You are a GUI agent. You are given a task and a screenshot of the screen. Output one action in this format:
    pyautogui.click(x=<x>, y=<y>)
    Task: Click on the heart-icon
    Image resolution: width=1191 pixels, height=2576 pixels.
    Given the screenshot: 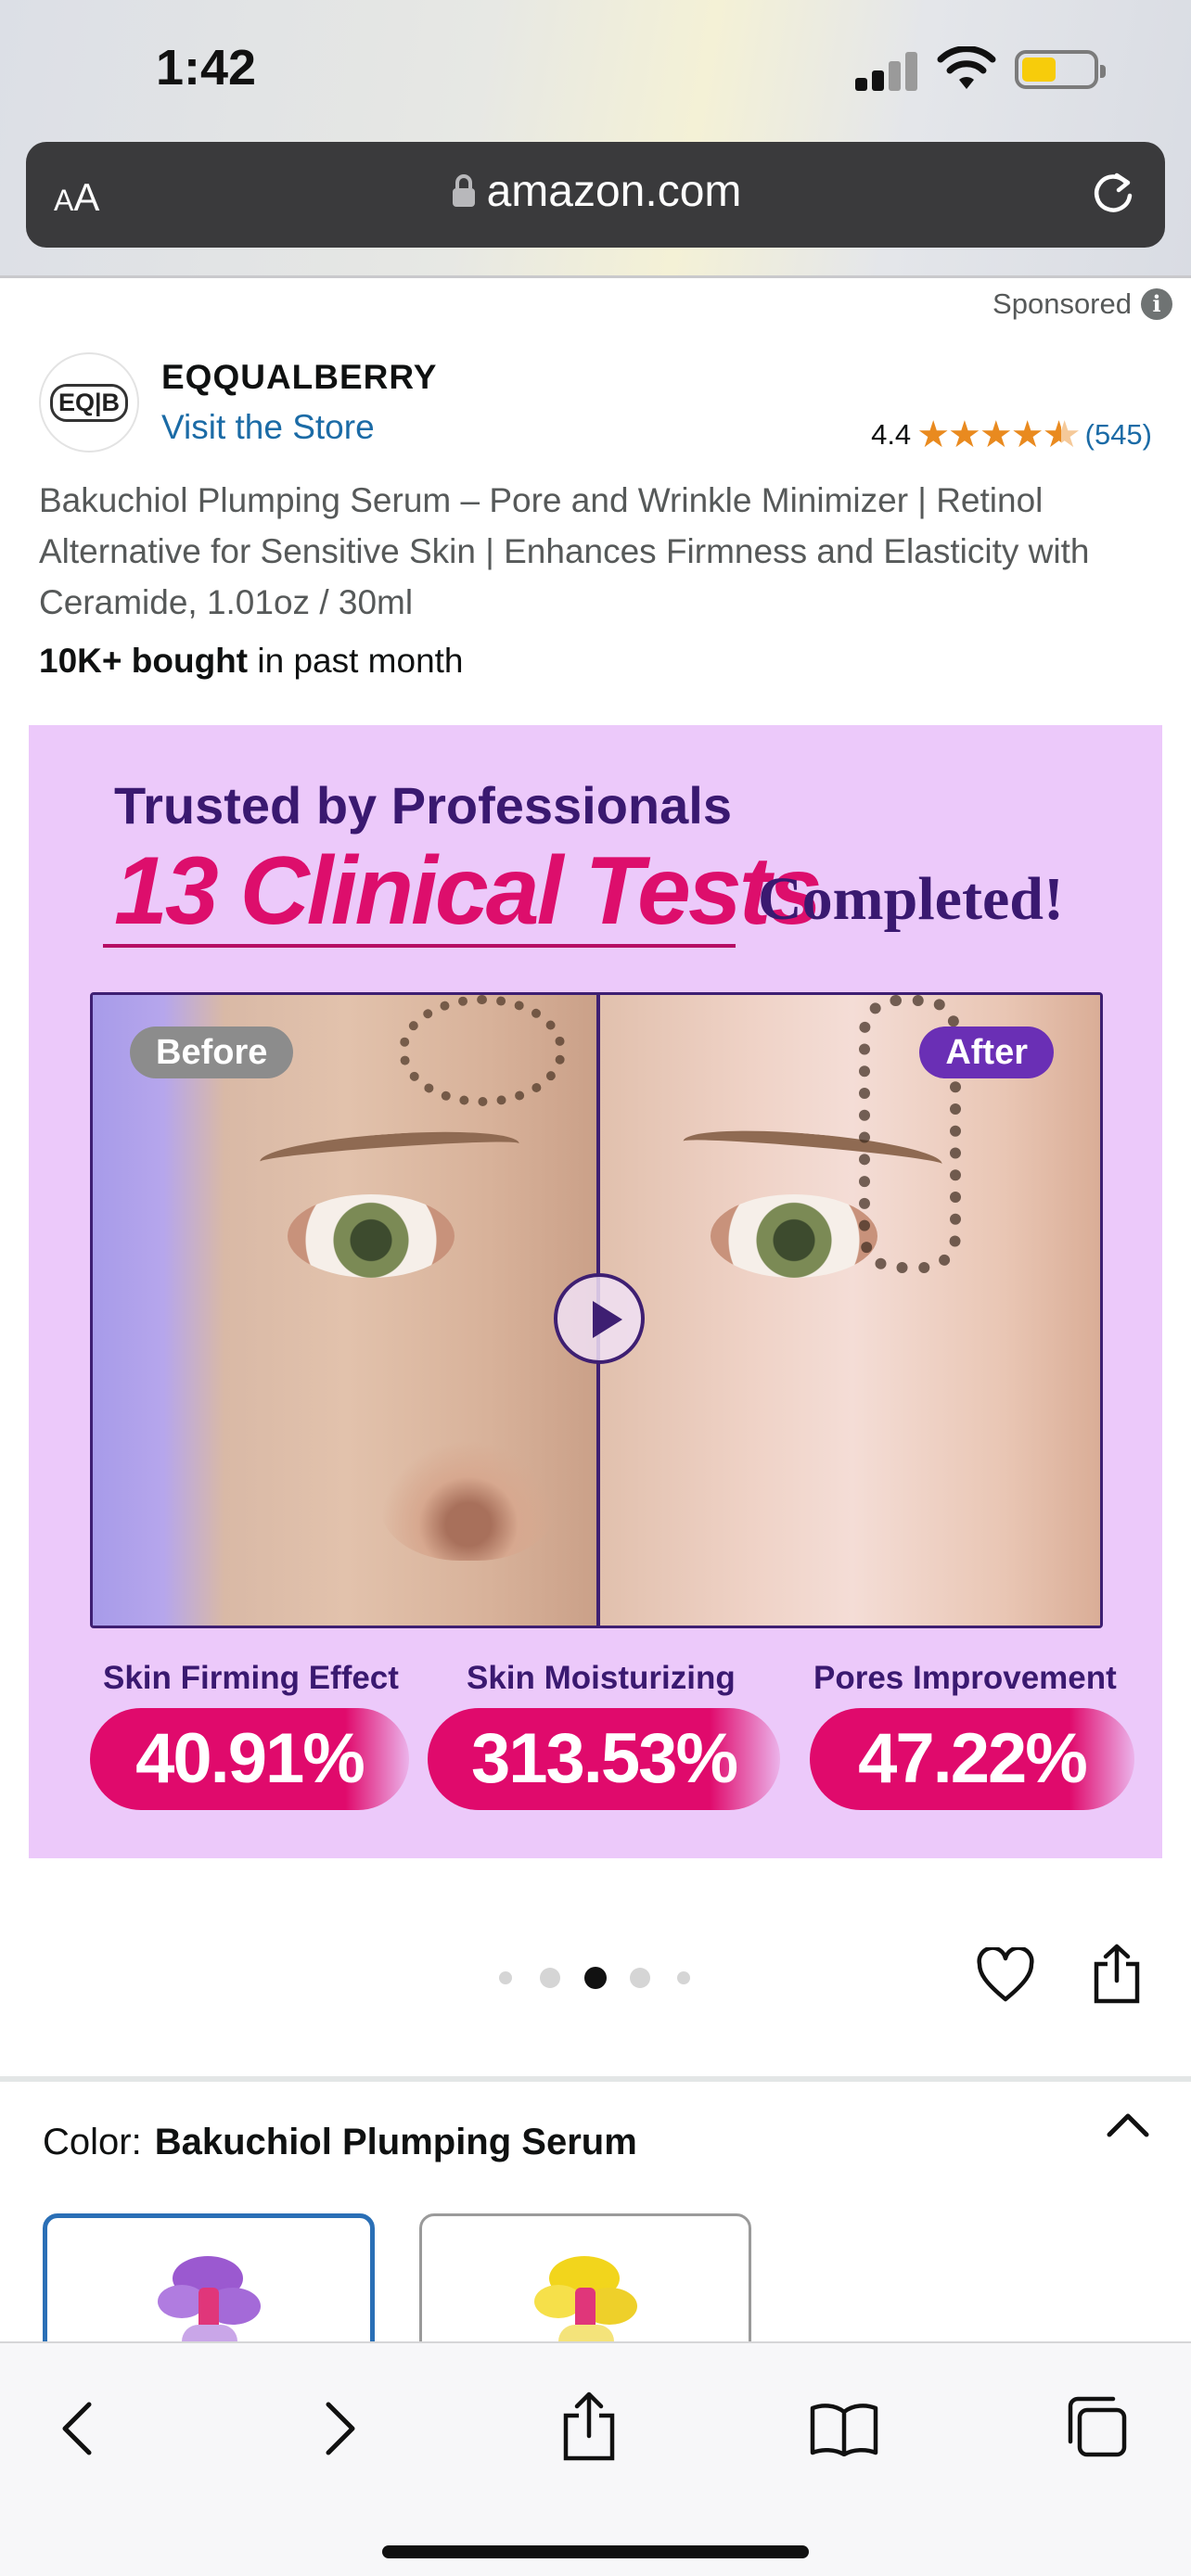 What is the action you would take?
    pyautogui.click(x=1006, y=1975)
    